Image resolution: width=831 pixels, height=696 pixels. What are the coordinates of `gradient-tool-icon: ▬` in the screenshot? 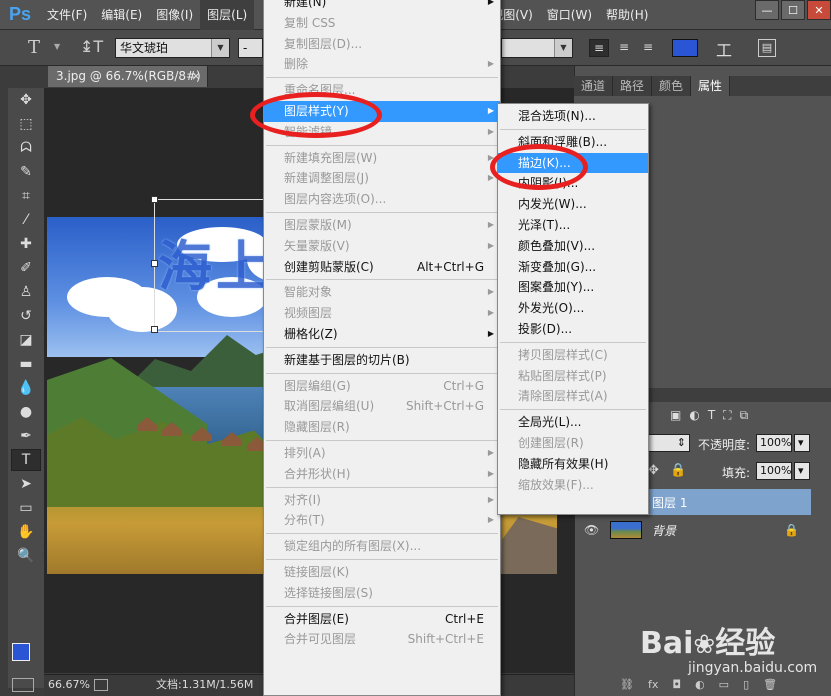 It's located at (26, 364).